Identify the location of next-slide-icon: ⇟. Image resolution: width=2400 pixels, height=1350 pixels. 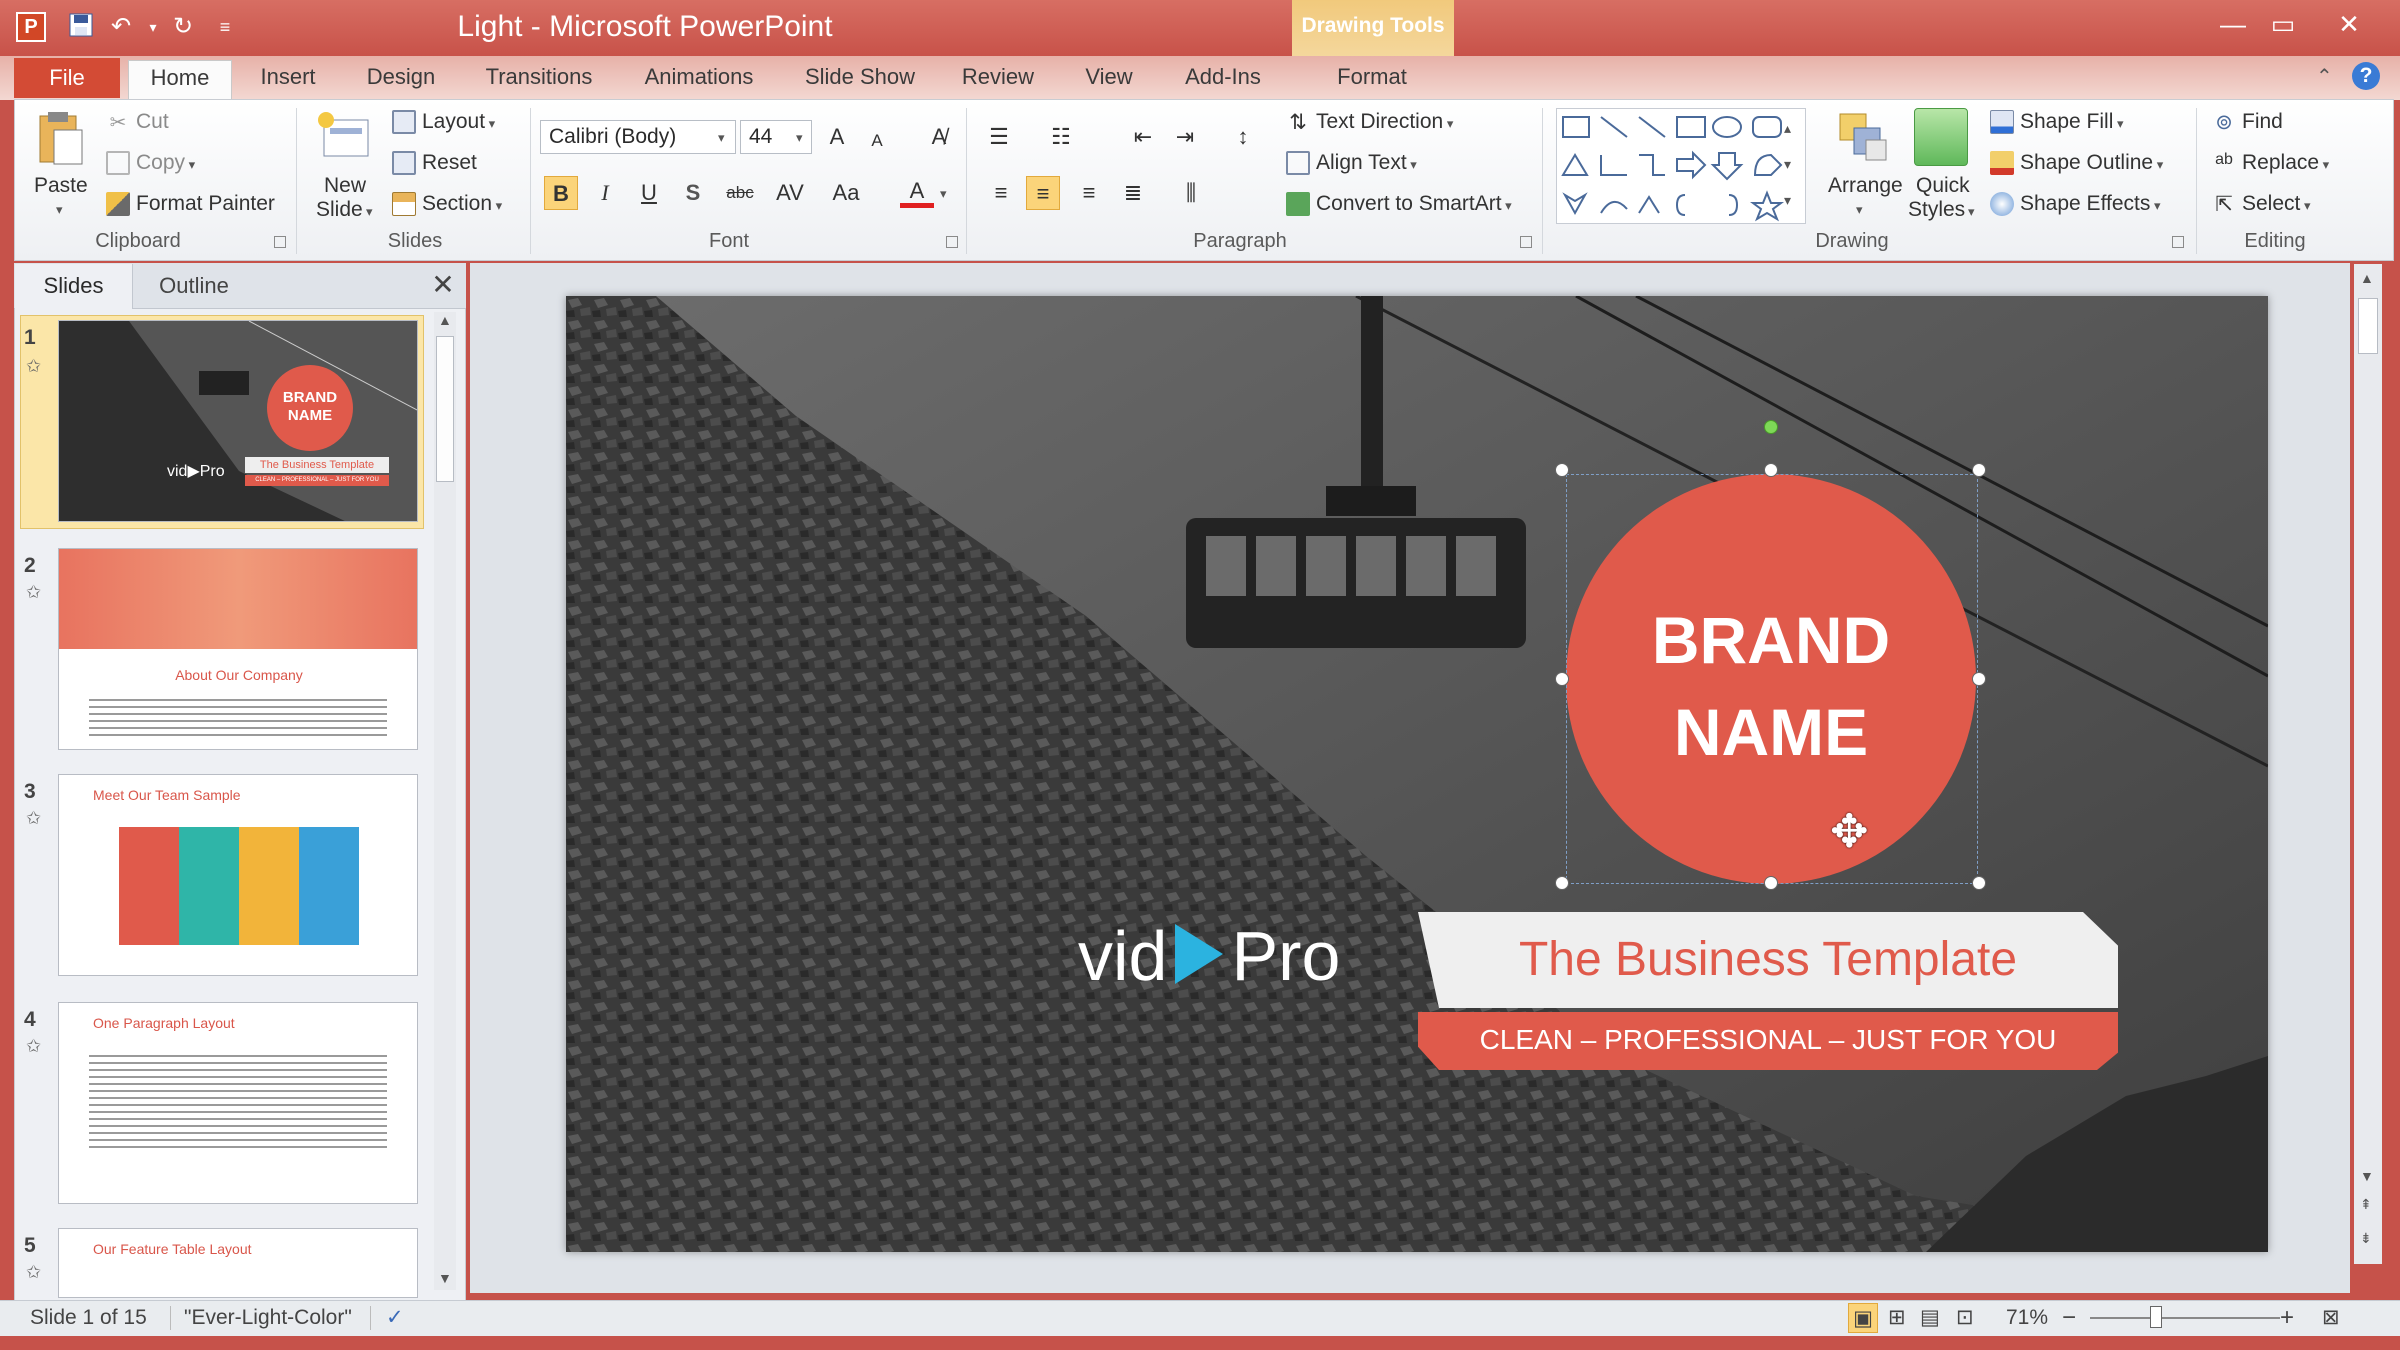
(2366, 1238).